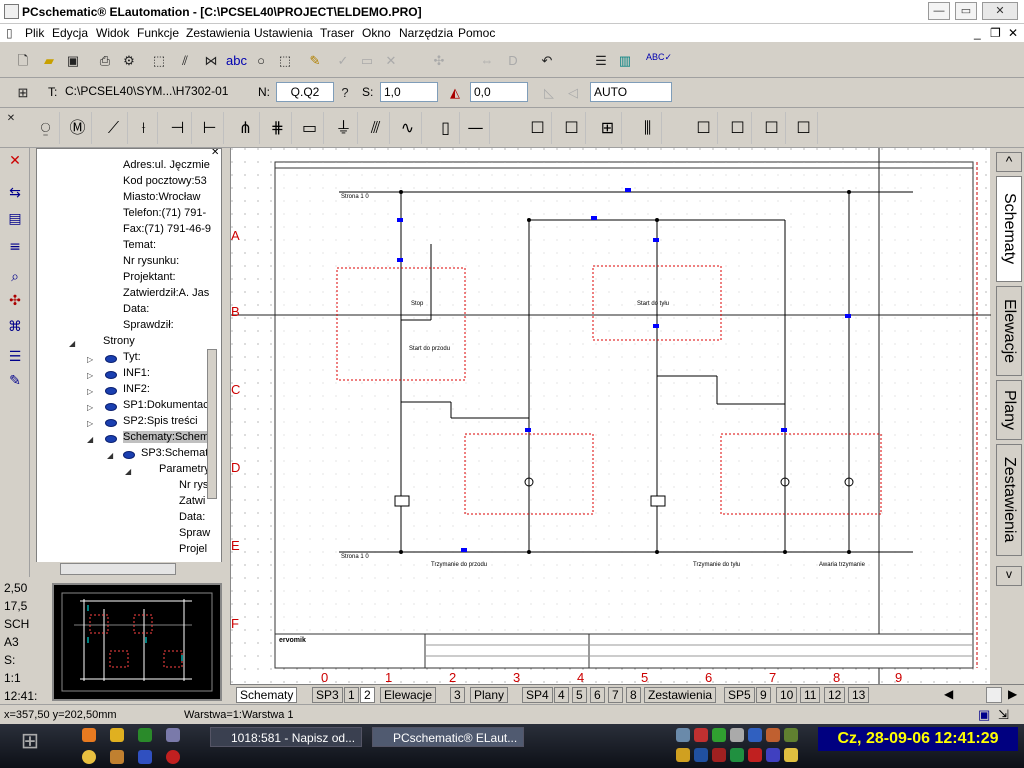 The width and height of the screenshot is (1024, 768). I want to click on print-setup-icon: ⚙, so click(129, 61).